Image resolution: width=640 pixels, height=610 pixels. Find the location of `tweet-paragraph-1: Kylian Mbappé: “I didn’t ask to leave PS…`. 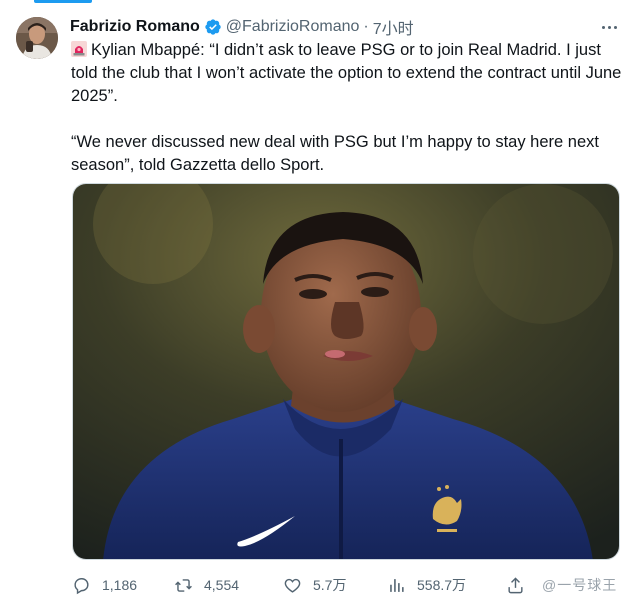

tweet-paragraph-1: Kylian Mbappé: “I didn’t ask to leave PS… is located at coordinates (347, 73).